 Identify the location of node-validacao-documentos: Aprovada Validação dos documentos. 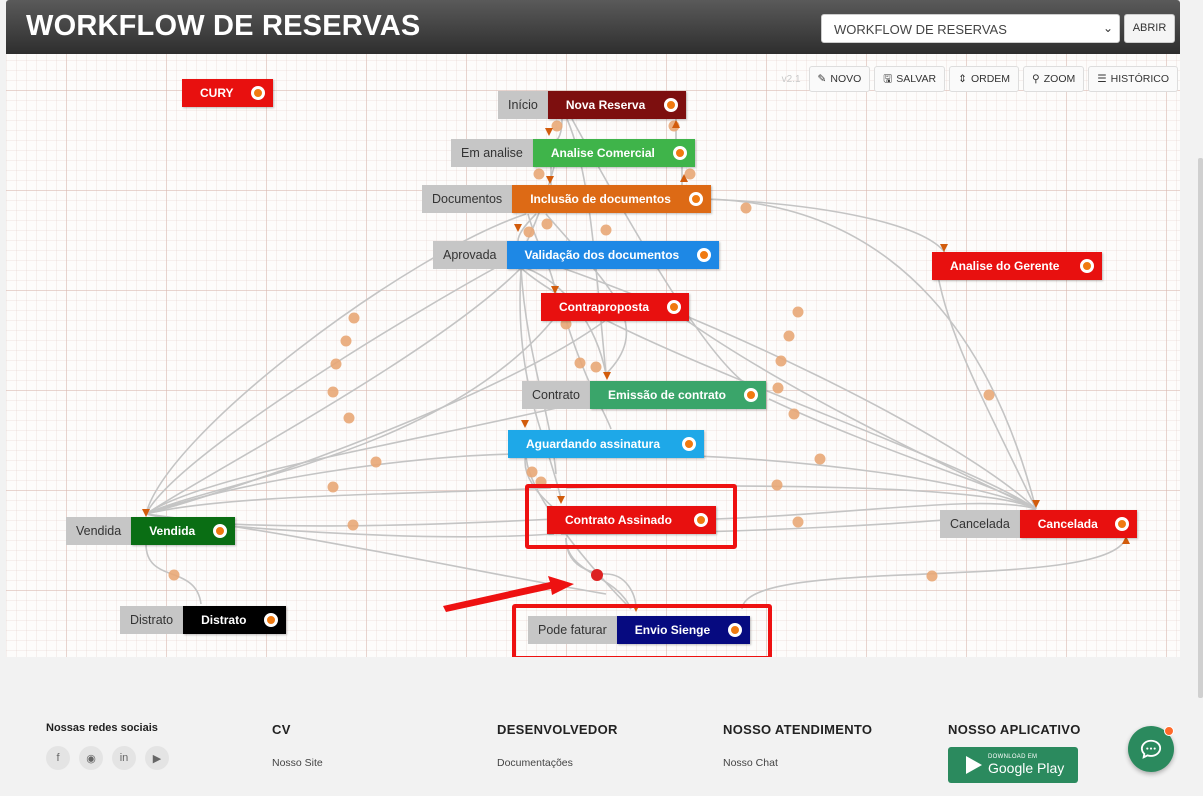
(576, 255).